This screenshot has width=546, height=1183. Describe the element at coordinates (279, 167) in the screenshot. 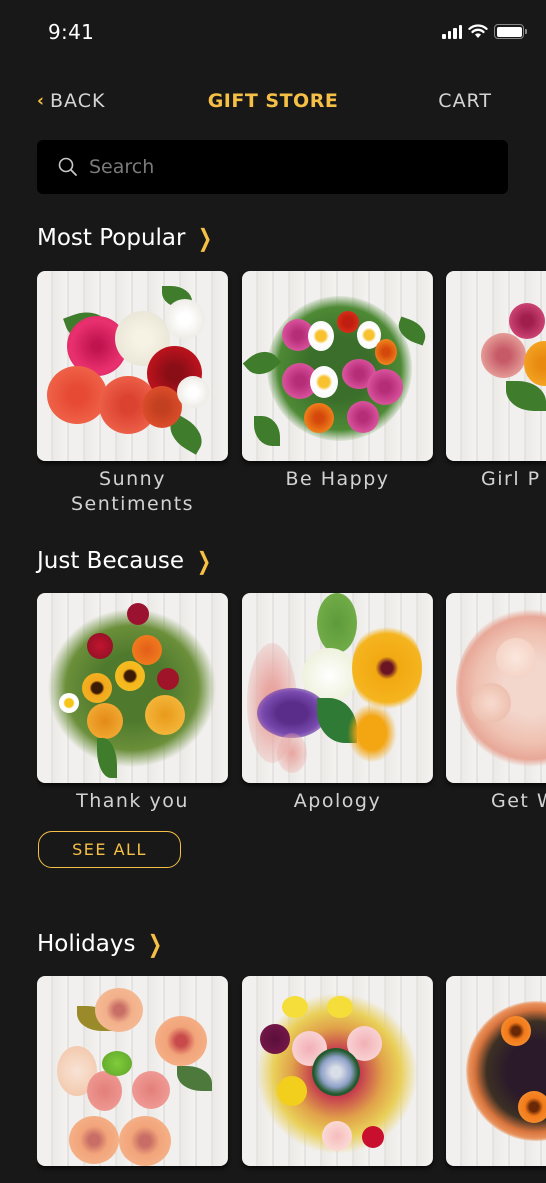

I see `search-input` at that location.